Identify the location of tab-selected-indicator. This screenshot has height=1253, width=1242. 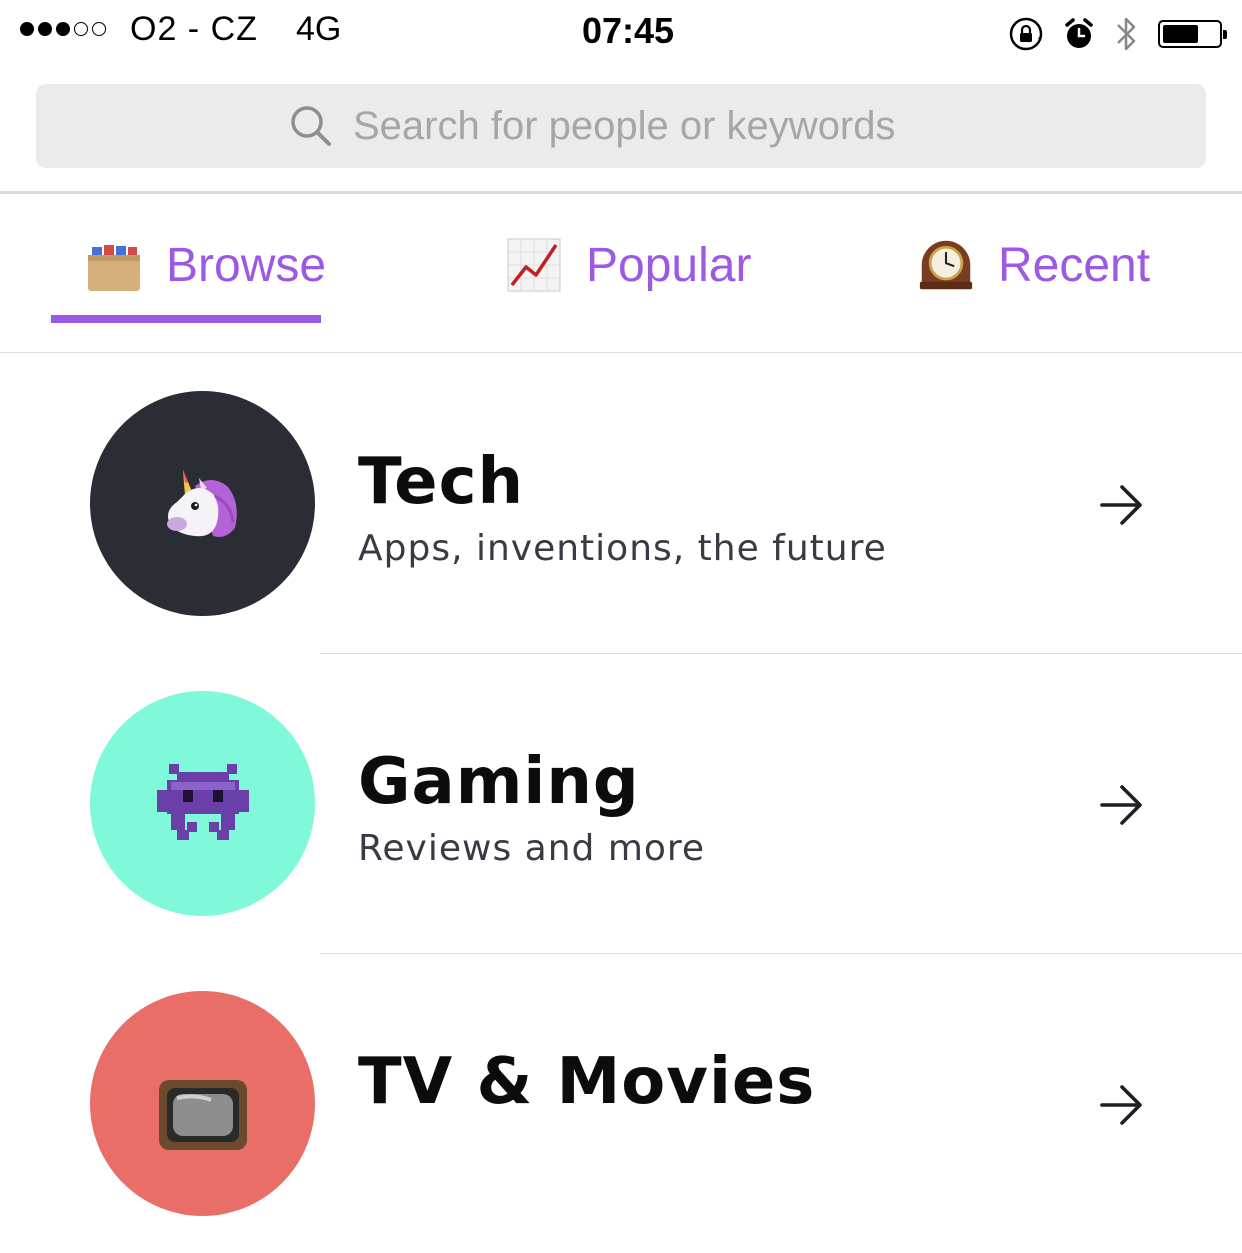
(186, 319).